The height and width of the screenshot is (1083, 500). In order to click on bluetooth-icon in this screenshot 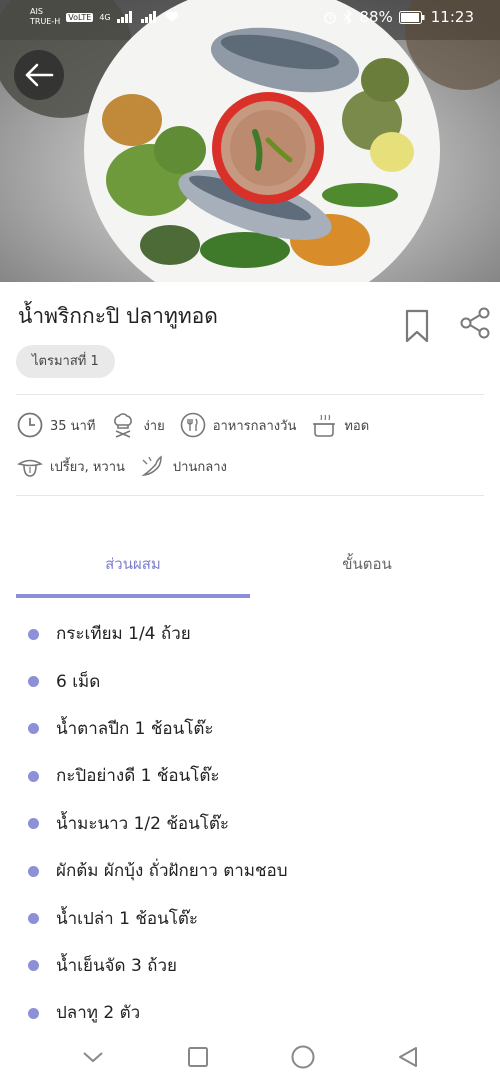, I will do `click(348, 17)`.